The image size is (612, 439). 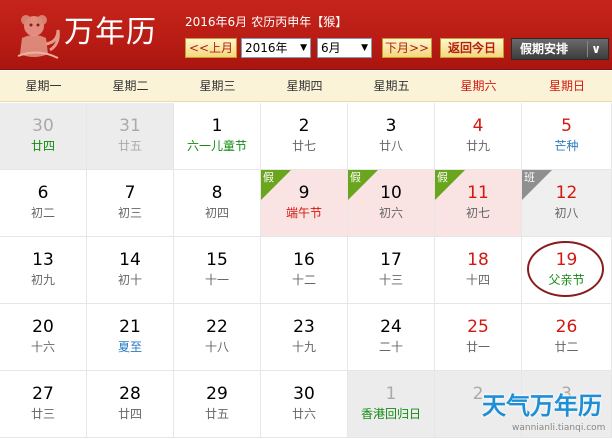 I want to click on lunar-day-label: 廿四, so click(x=129, y=414).